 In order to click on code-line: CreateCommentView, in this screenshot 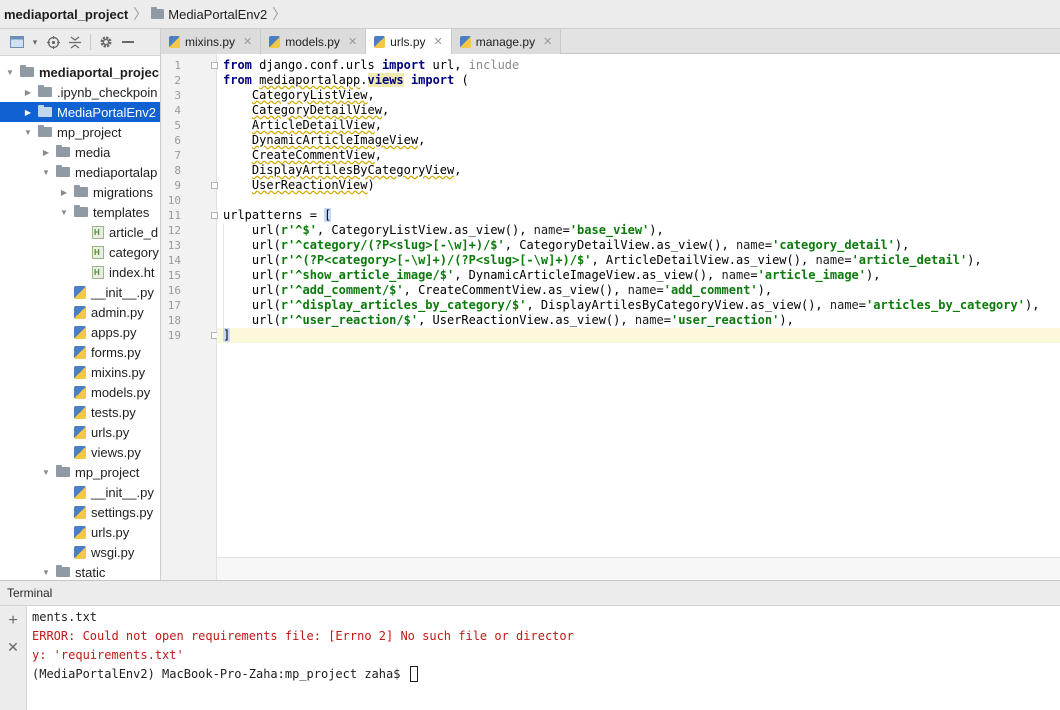, I will do `click(302, 155)`.